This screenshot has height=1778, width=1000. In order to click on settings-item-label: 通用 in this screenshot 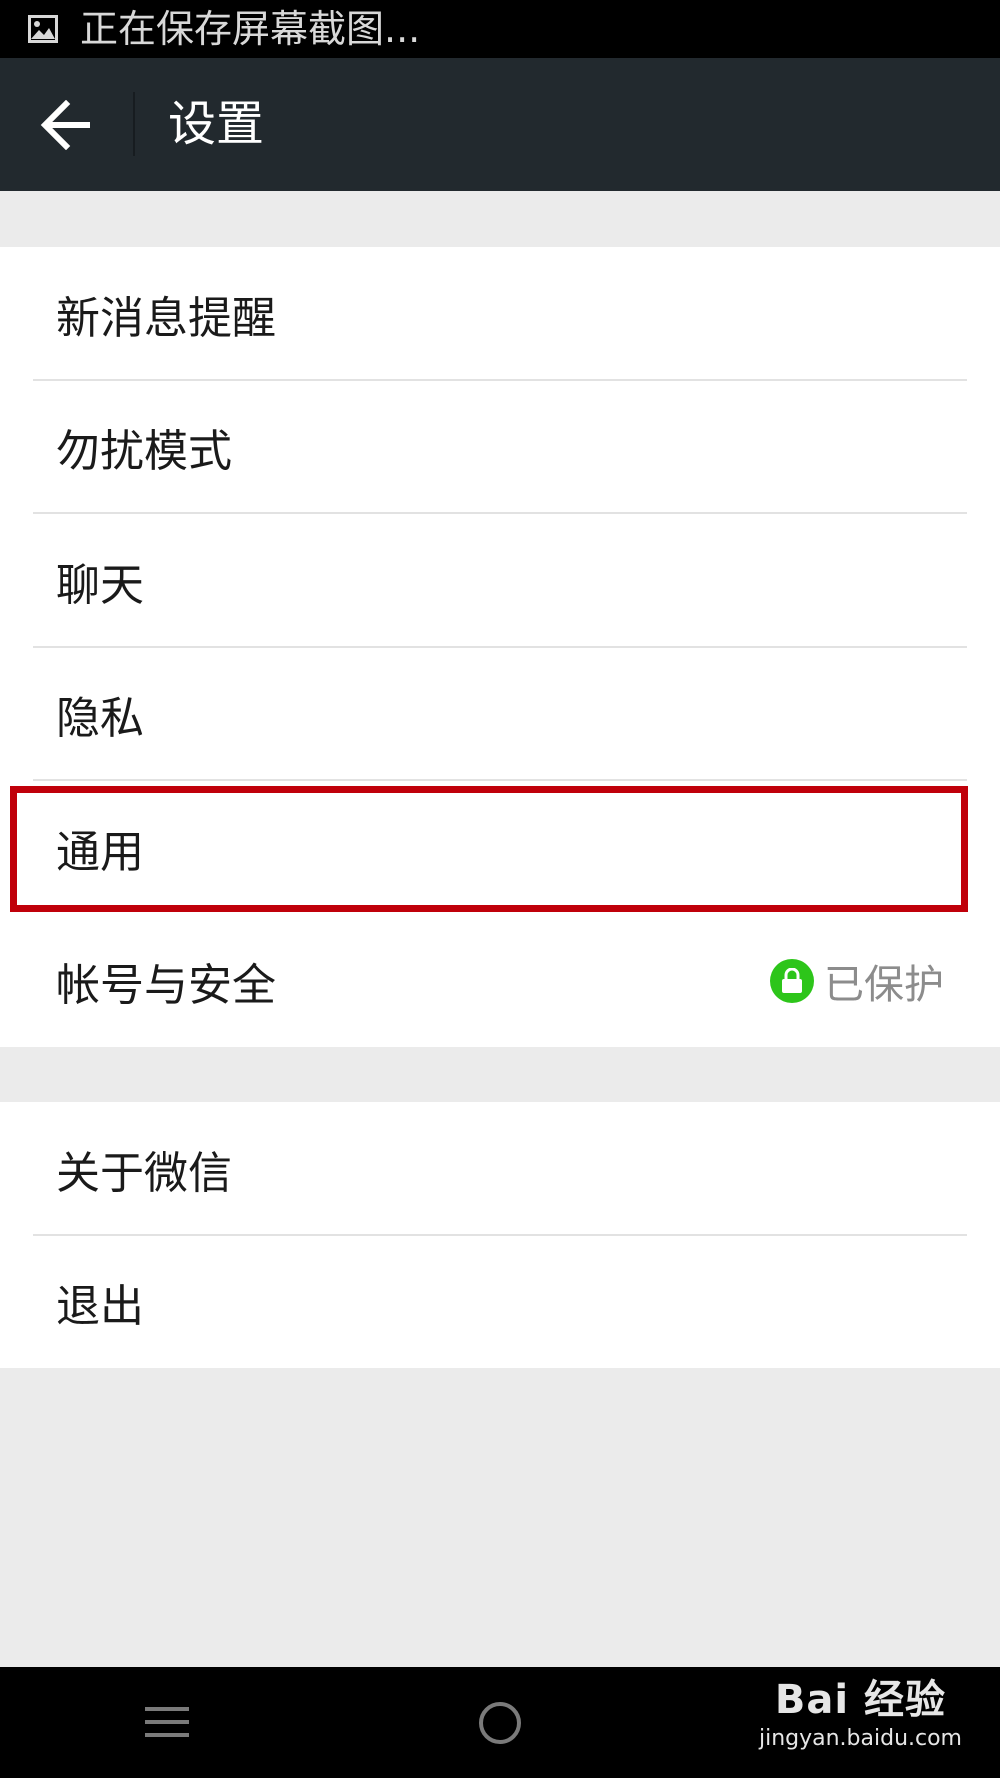, I will do `click(100, 852)`.